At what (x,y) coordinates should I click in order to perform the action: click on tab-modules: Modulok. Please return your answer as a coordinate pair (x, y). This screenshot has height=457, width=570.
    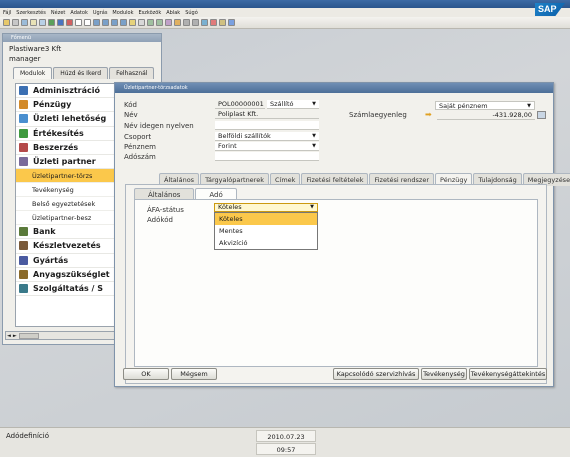
    Looking at the image, I should click on (33, 73).